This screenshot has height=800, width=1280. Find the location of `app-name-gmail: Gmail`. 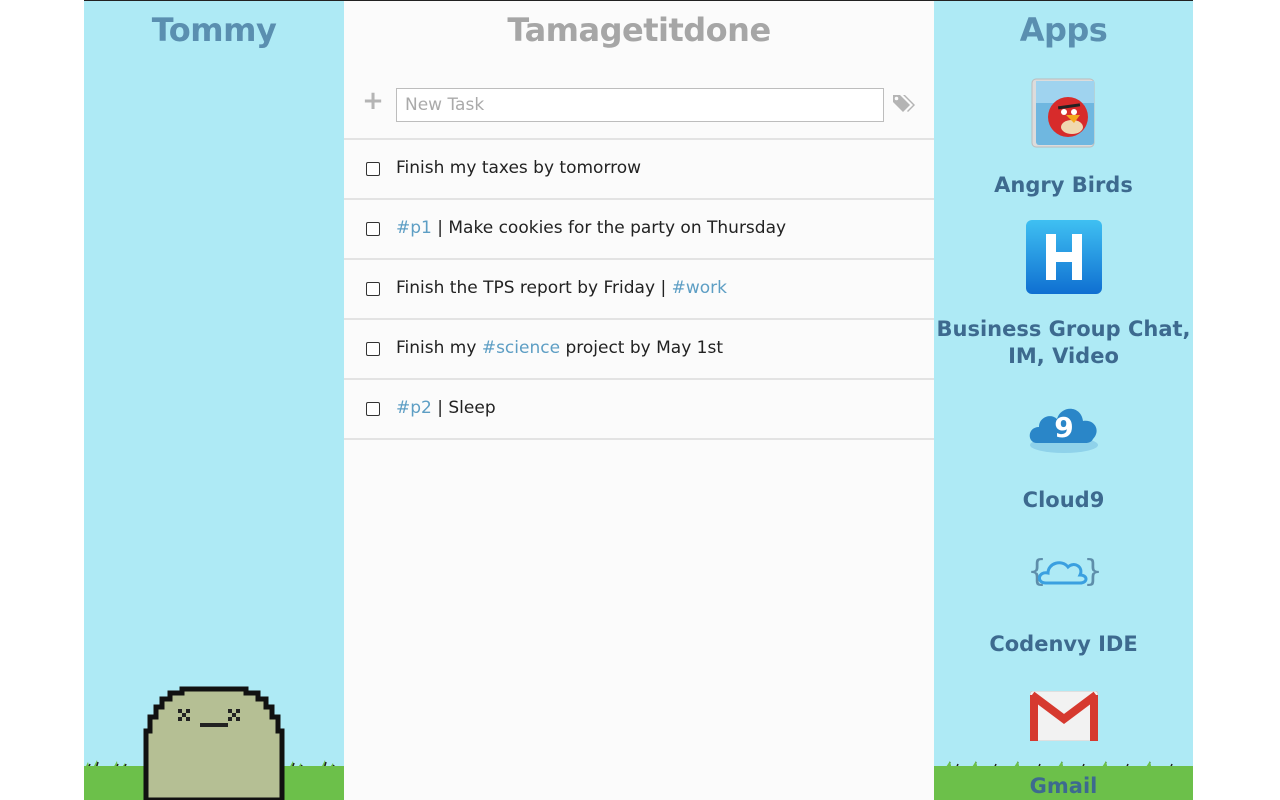

app-name-gmail: Gmail is located at coordinates (1063, 786).